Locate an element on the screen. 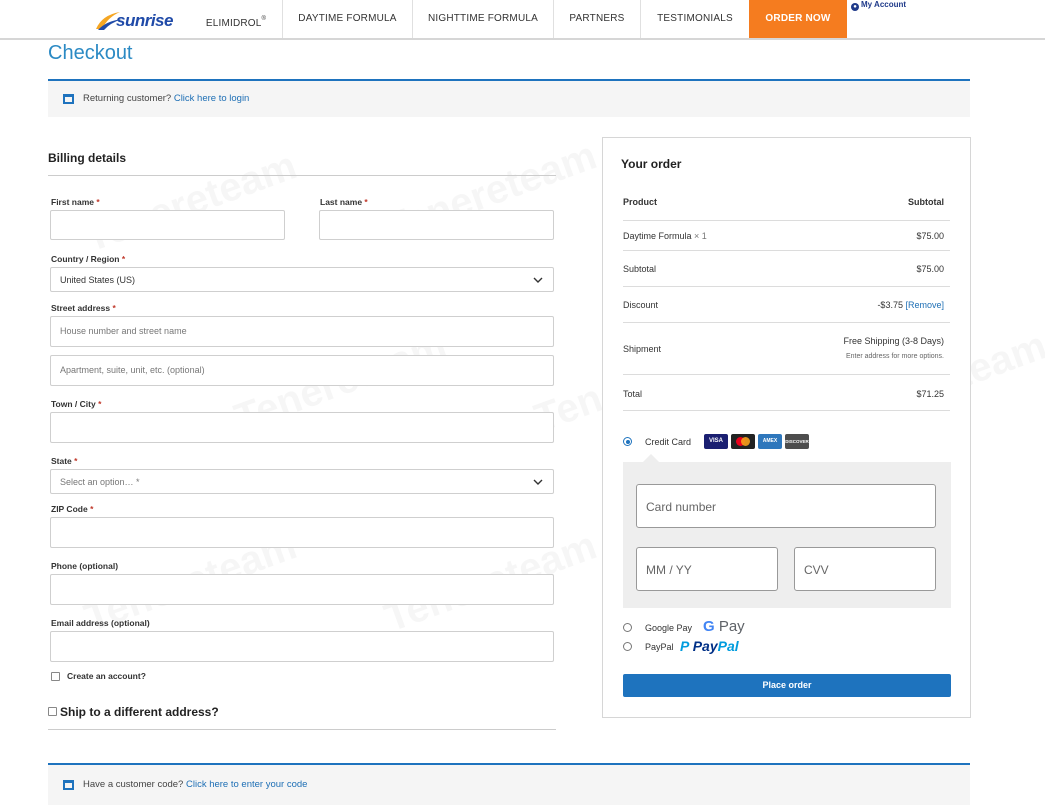 Image resolution: width=1045 pixels, height=805 pixels. credit-card-radio is located at coordinates (627, 441).